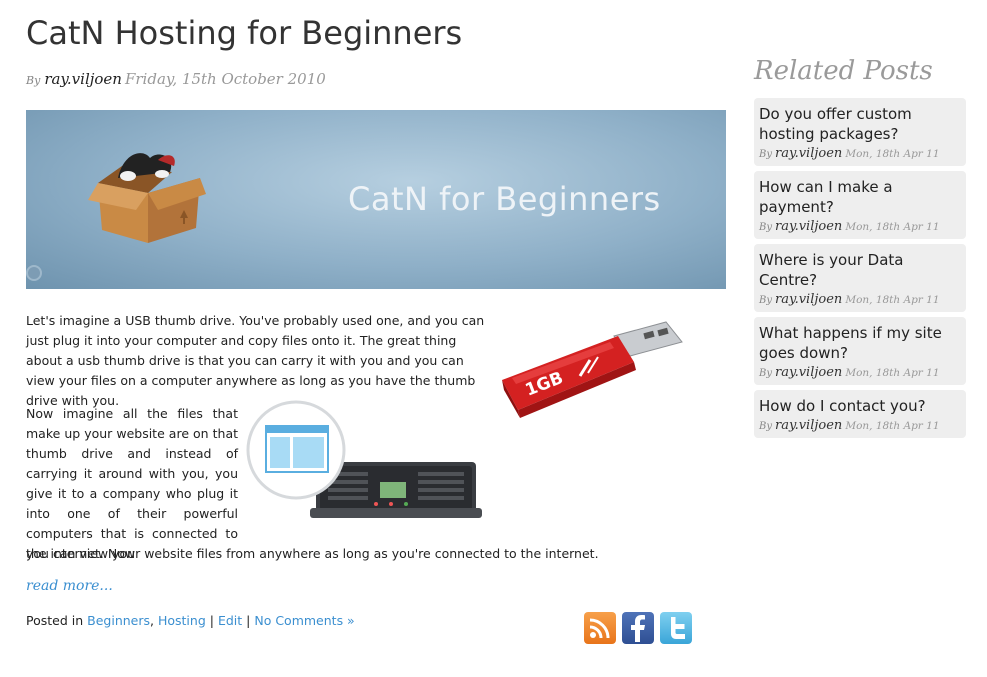 This screenshot has height=677, width=987. What do you see at coordinates (118, 620) in the screenshot?
I see `category-link-beginners: Beginners` at bounding box center [118, 620].